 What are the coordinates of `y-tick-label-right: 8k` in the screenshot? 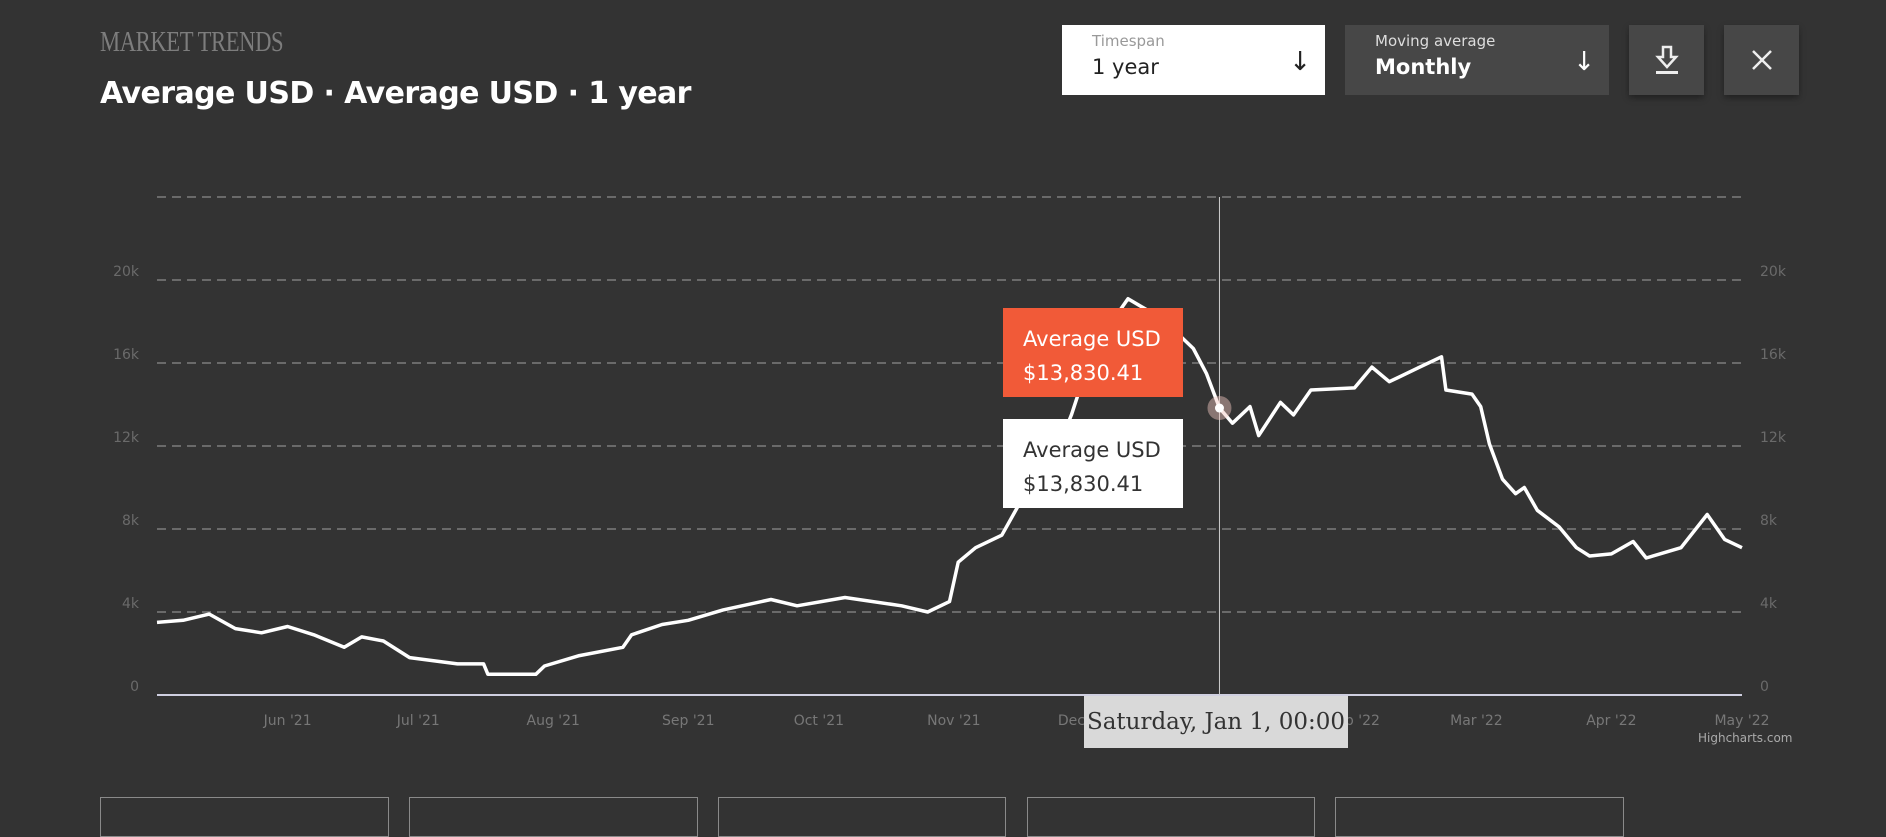 It's located at (1769, 521).